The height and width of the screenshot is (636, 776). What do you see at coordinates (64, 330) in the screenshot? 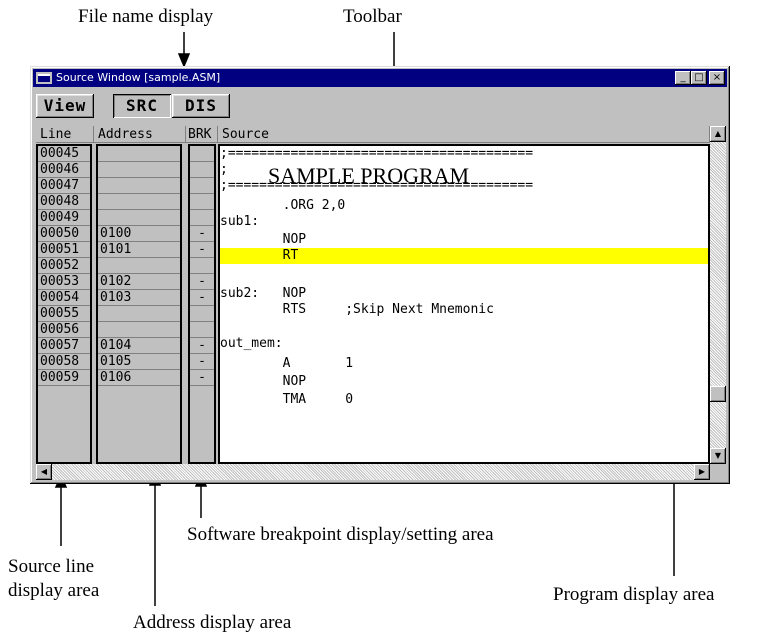
I see `line-number: 00056` at bounding box center [64, 330].